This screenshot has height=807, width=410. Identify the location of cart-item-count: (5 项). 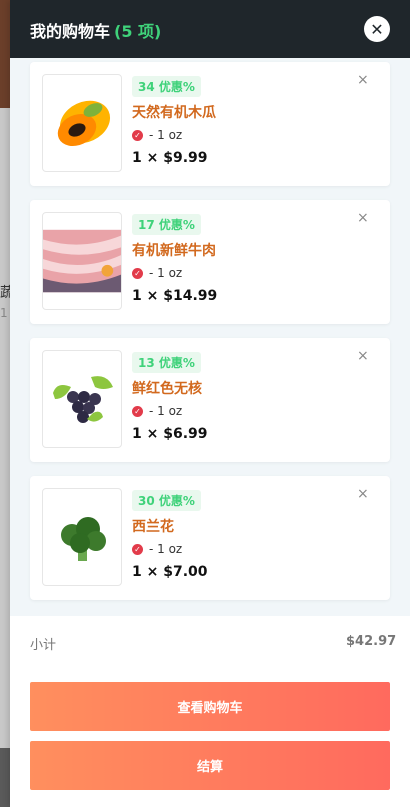
(138, 31).